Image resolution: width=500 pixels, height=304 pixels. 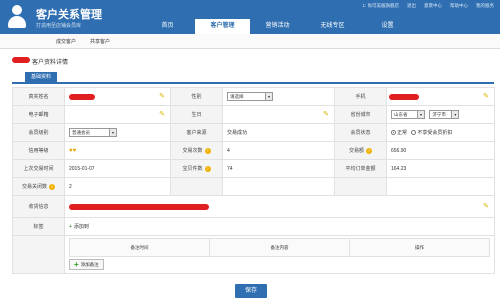 I want to click on shop-name-link: 1: 尚可美服旗舰店, so click(x=380, y=6).